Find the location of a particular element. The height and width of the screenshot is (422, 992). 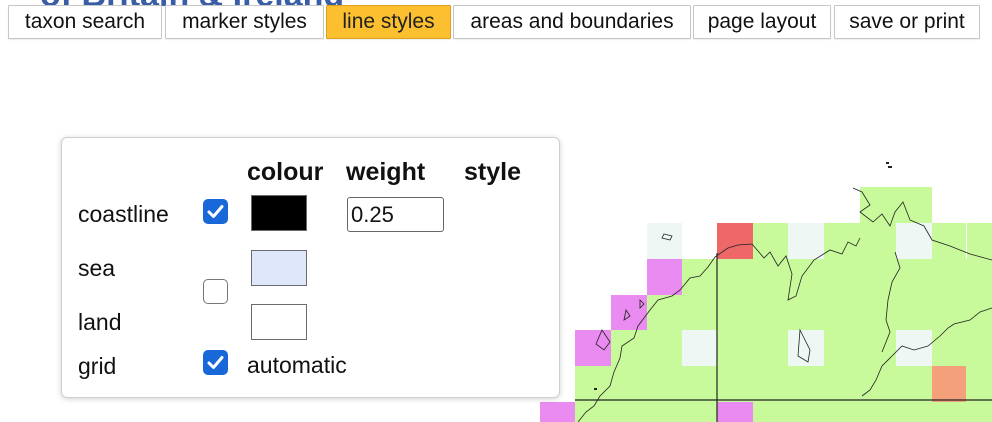

colour-column-header: colour is located at coordinates (285, 172).